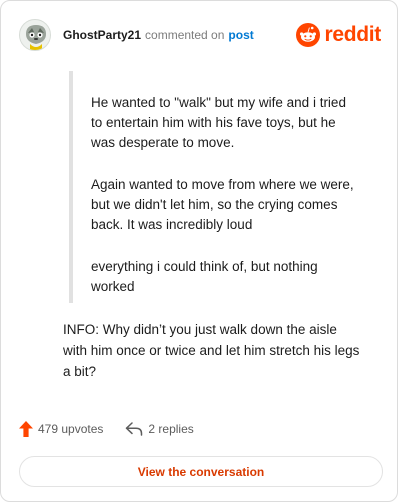 This screenshot has height=504, width=400. Describe the element at coordinates (308, 35) in the screenshot. I see `reddit-logo-icon` at that location.